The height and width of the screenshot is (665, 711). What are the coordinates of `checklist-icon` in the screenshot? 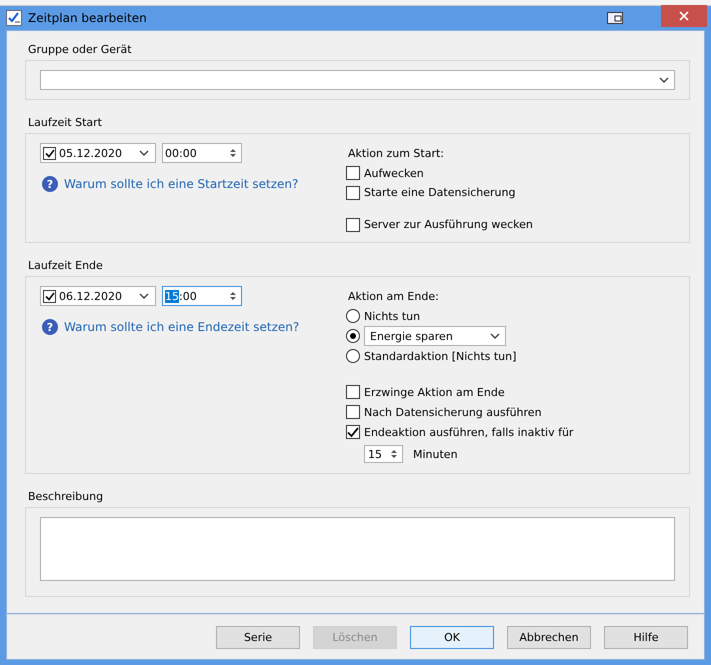 It's located at (14, 18).